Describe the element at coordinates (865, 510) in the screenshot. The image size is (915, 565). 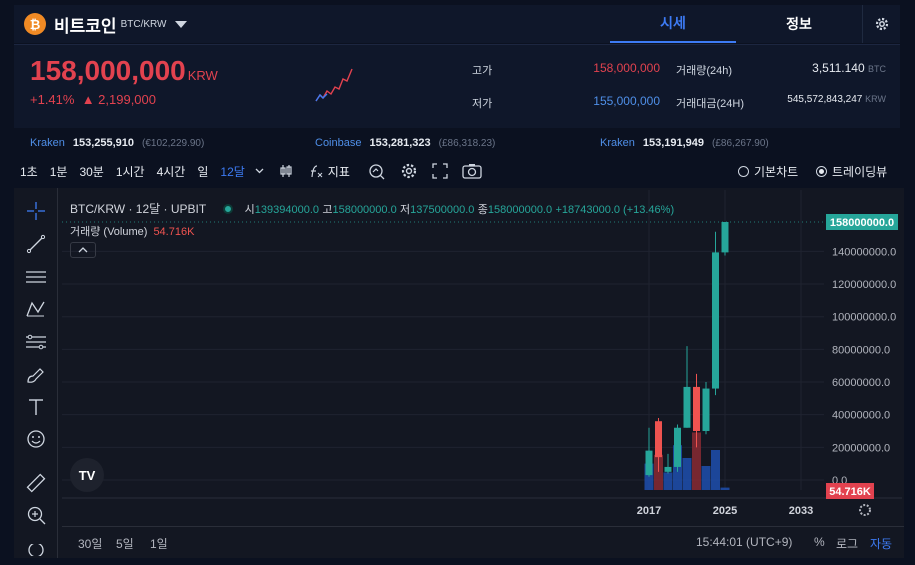
I see `axis-settings-icon` at that location.